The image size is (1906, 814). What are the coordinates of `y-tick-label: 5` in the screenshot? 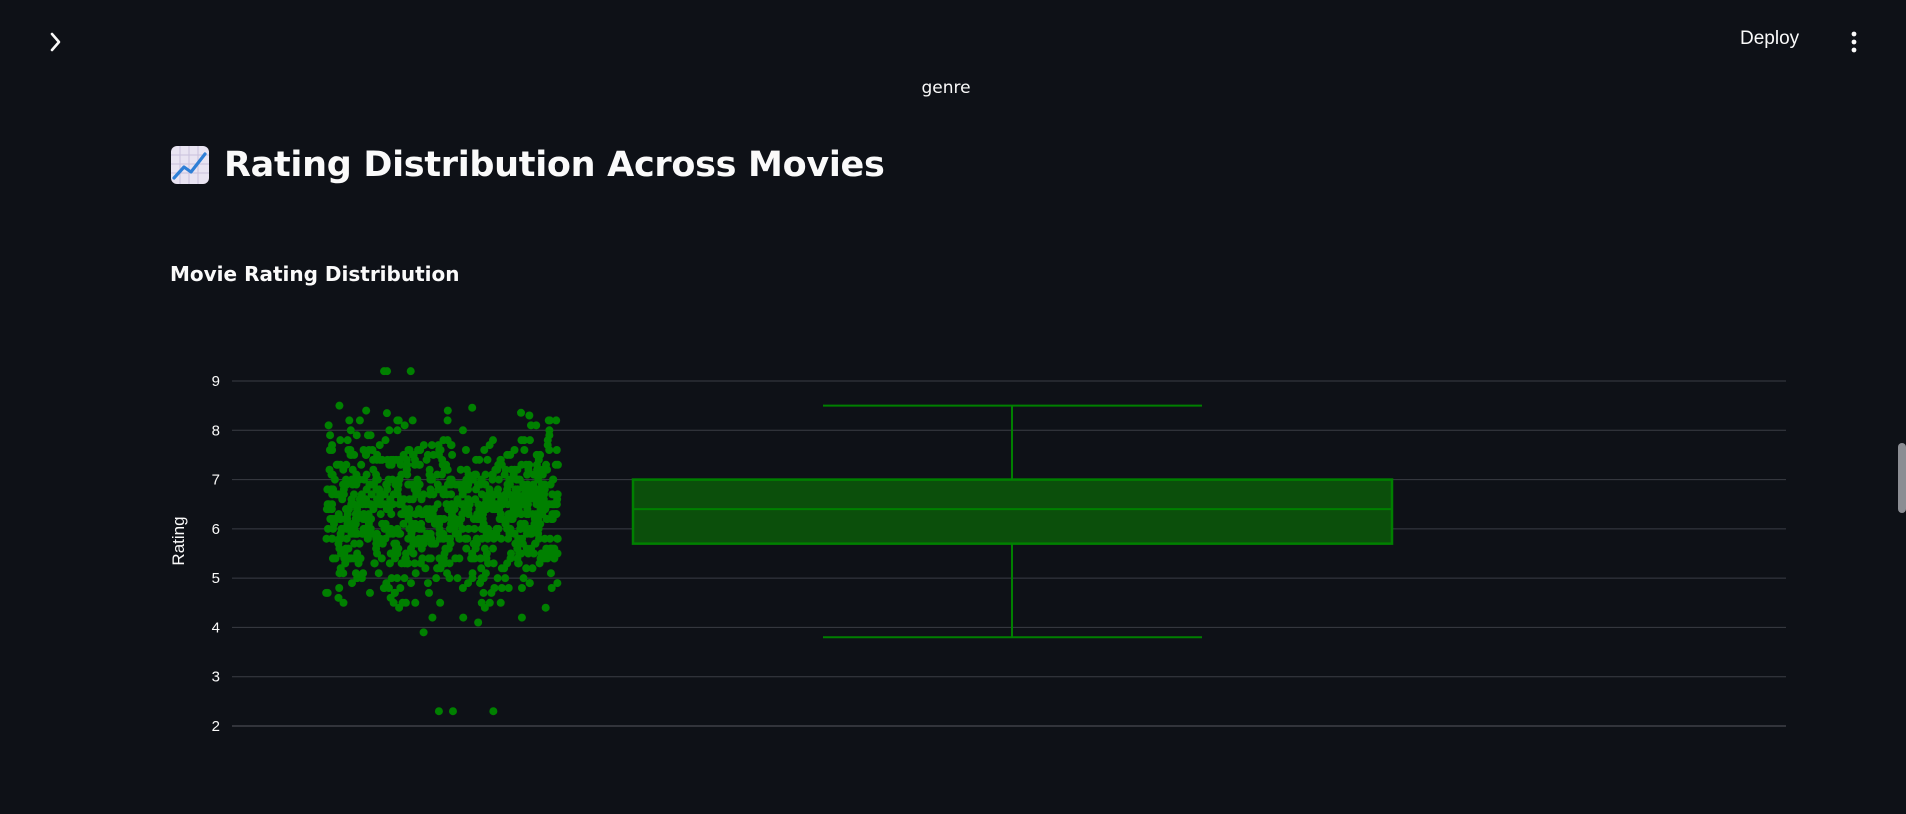 It's located at (216, 578).